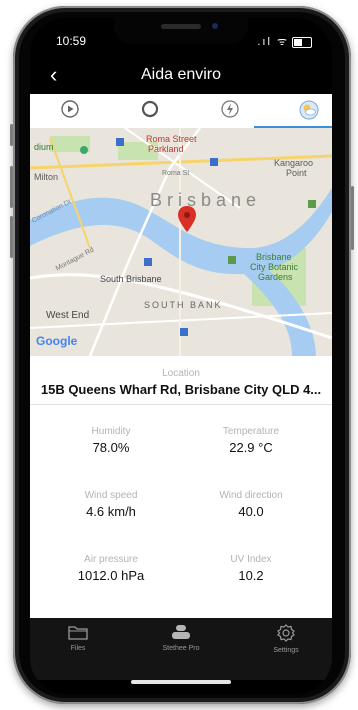  Describe the element at coordinates (181, 111) in the screenshot. I see `tab-bar-top` at that location.